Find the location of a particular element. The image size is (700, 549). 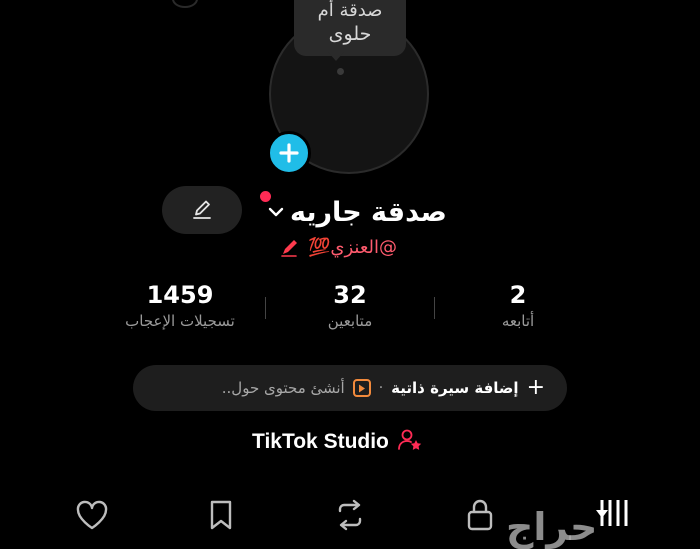

stat-followers: 32 متابعين is located at coordinates (350, 306).